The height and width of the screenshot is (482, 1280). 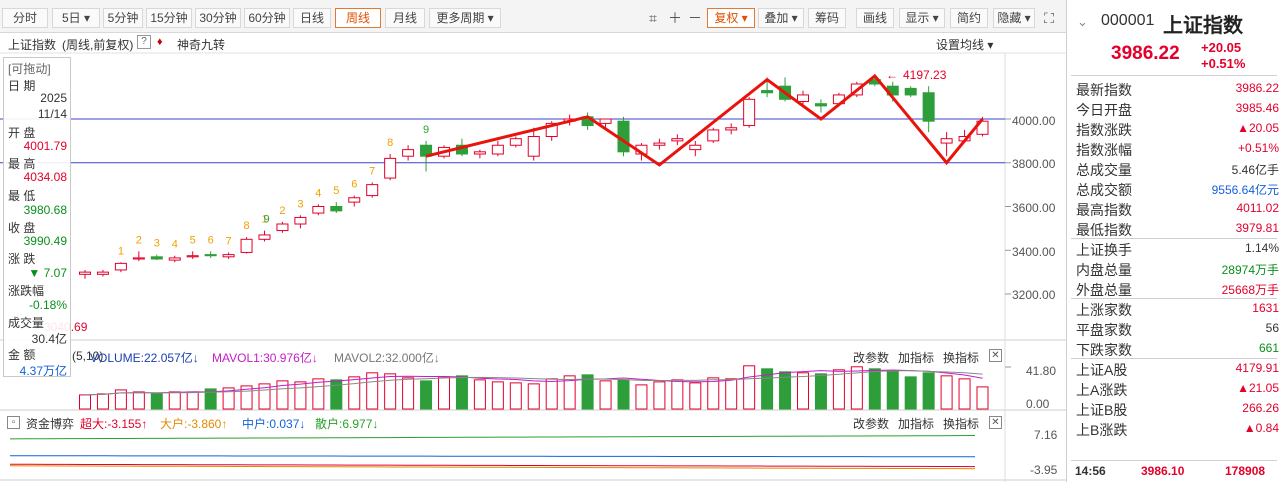 I want to click on quote-row-value: 266.26, so click(x=1260, y=408).